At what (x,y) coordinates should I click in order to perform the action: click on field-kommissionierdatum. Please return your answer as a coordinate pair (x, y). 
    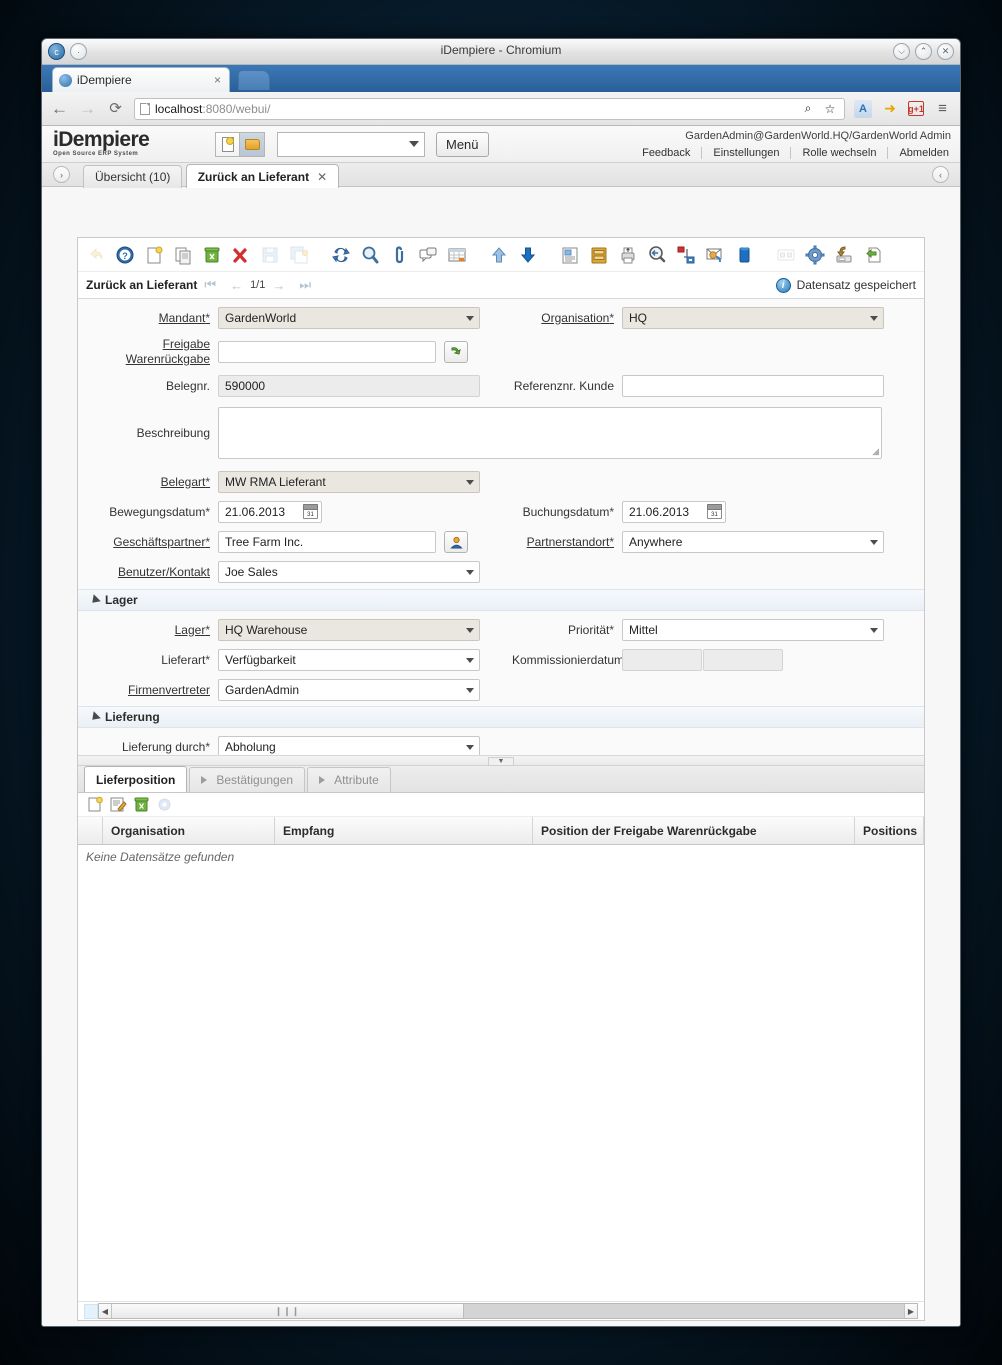
    Looking at the image, I should click on (753, 660).